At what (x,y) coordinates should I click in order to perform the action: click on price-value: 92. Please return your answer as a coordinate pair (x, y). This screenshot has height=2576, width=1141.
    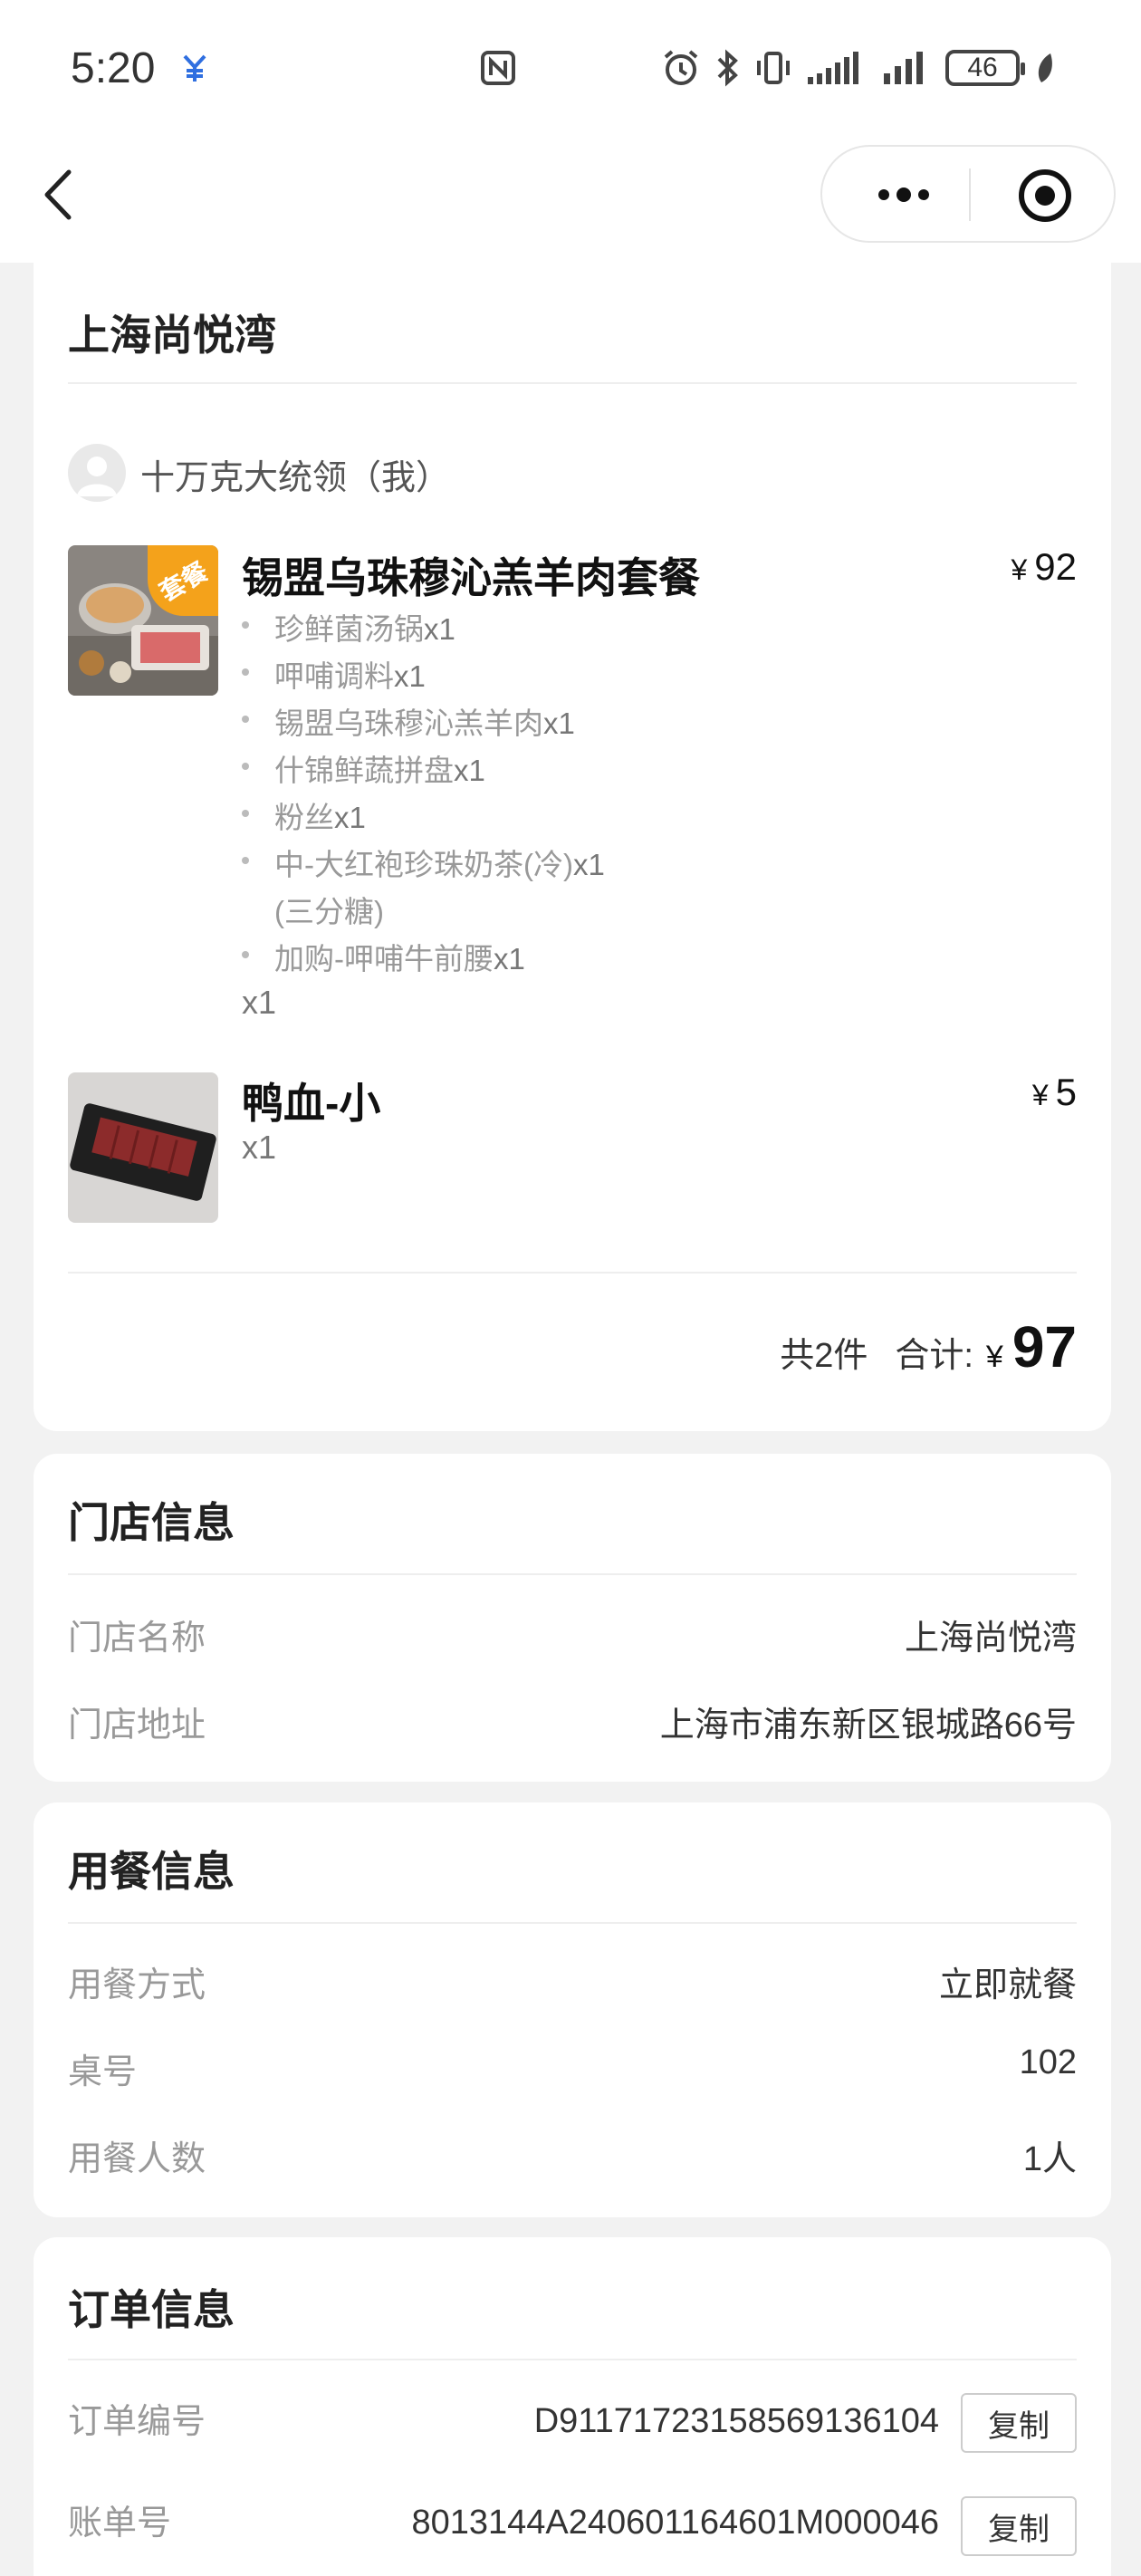
    Looking at the image, I should click on (1055, 566).